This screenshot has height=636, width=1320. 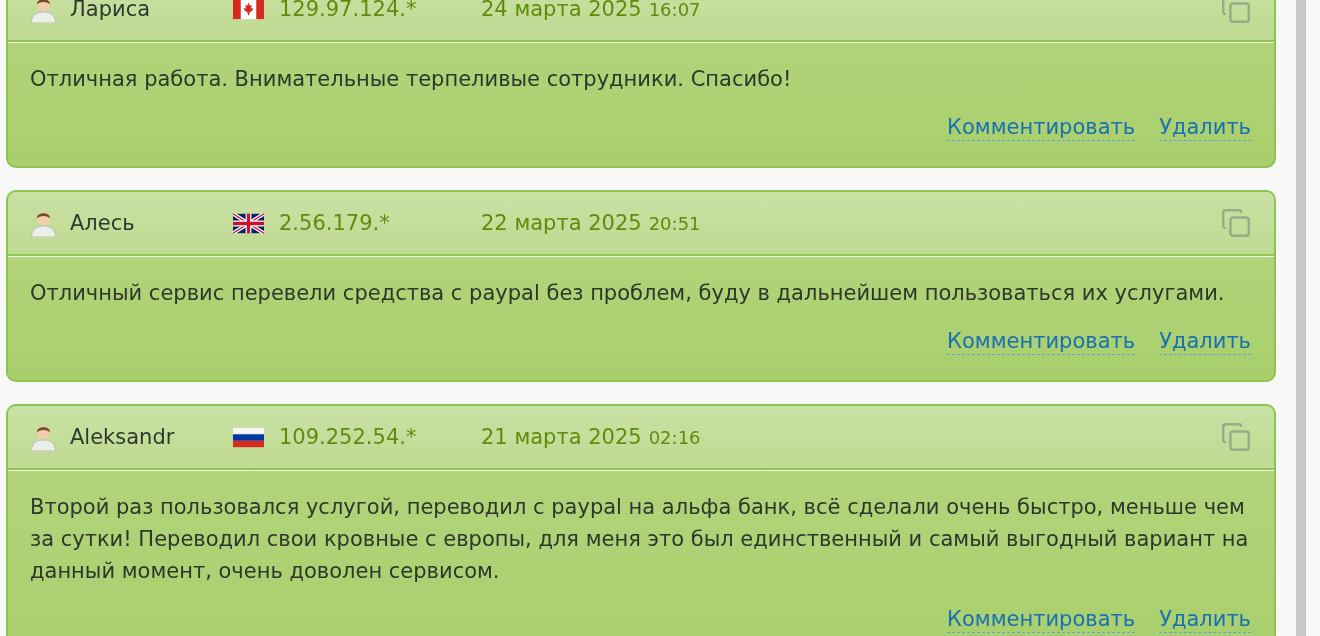 What do you see at coordinates (248, 437) in the screenshot?
I see `russia-flag-icon` at bounding box center [248, 437].